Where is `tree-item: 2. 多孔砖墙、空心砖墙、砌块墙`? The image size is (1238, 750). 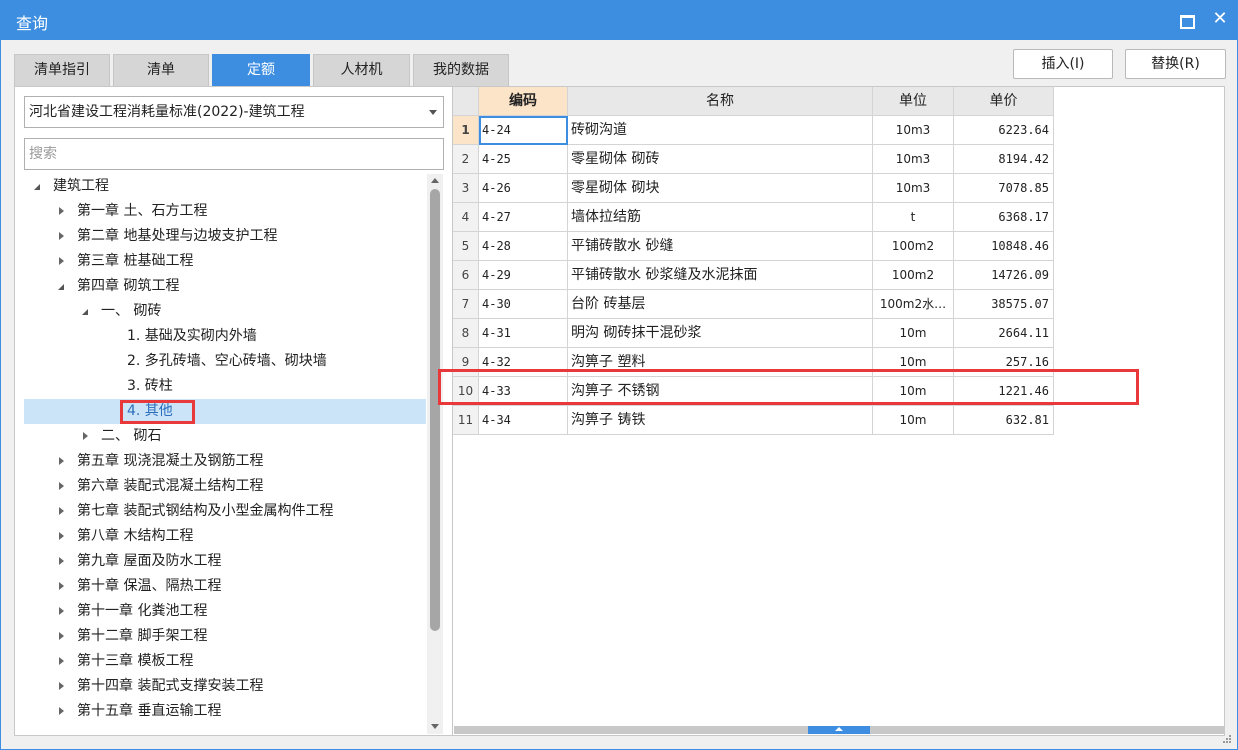 tree-item: 2. 多孔砖墙、空心砖墙、砌块墙 is located at coordinates (225, 361).